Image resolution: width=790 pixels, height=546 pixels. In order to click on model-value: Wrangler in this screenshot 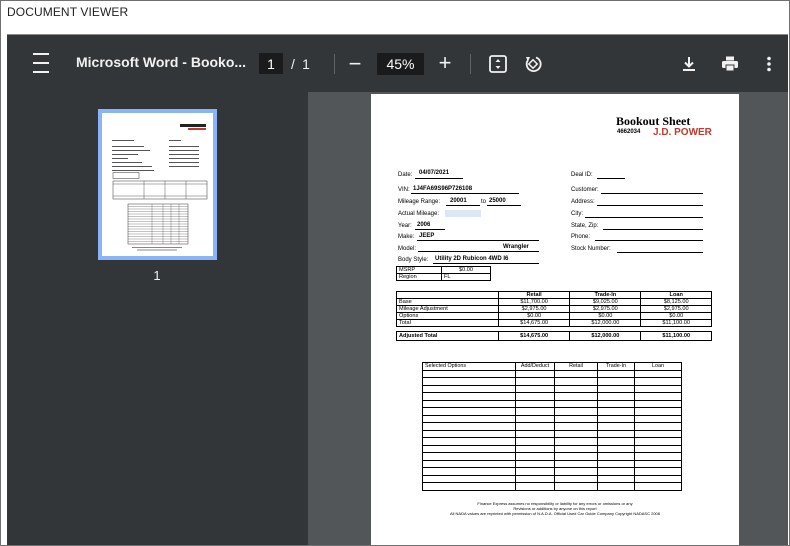, I will do `click(516, 247)`.